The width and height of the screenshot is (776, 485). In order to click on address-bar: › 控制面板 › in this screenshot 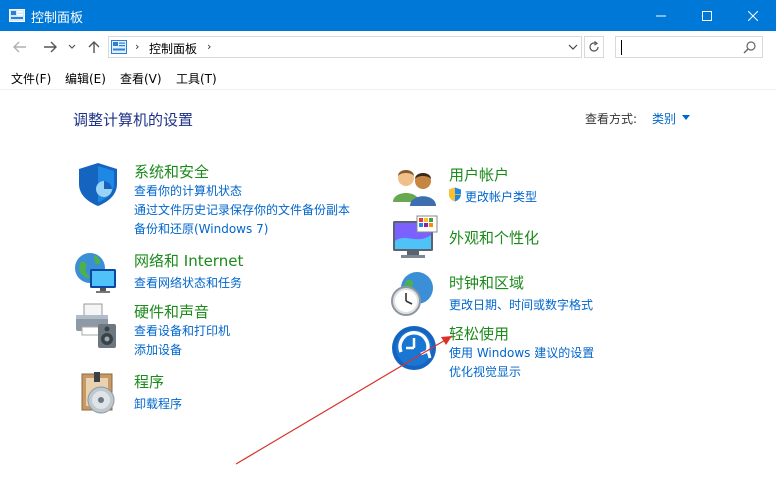, I will do `click(345, 47)`.